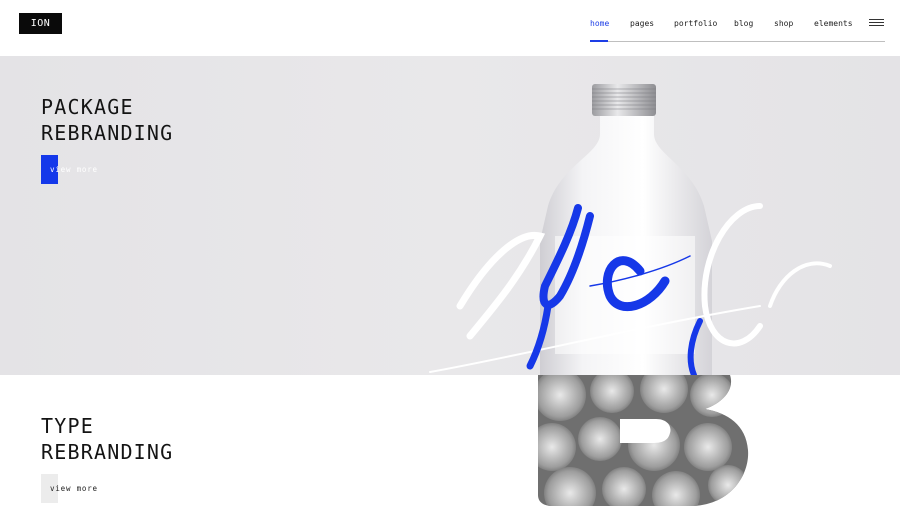 This screenshot has height=506, width=900. I want to click on hamburger-icon, so click(876, 23).